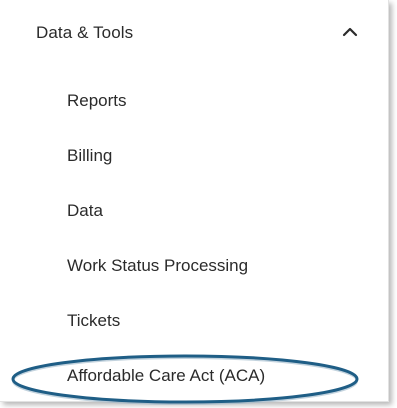 The height and width of the screenshot is (408, 397). Describe the element at coordinates (94, 320) in the screenshot. I see `menu-item-label: Tickets` at that location.